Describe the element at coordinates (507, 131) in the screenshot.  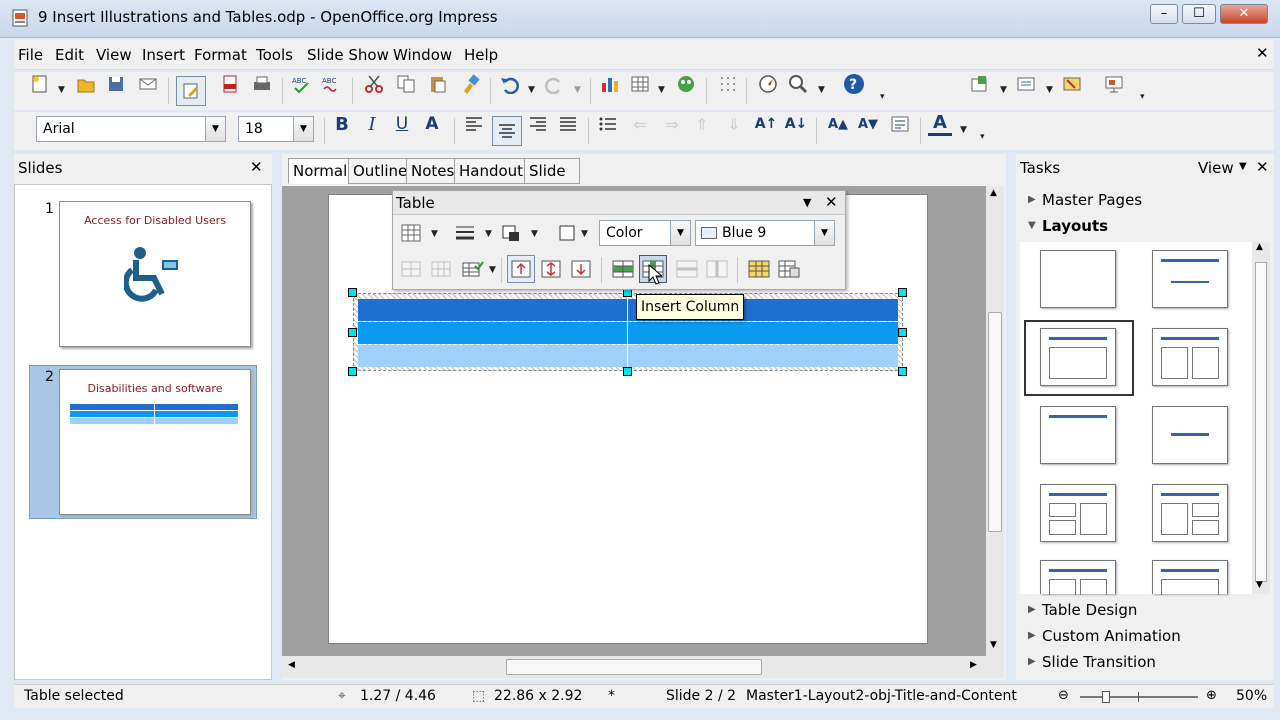
I see `align-center-icon` at that location.